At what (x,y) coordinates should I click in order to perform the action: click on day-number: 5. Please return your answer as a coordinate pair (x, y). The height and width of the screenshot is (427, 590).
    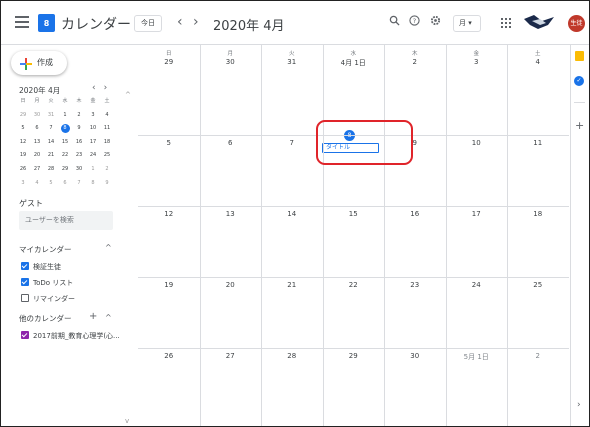
    Looking at the image, I should click on (169, 143).